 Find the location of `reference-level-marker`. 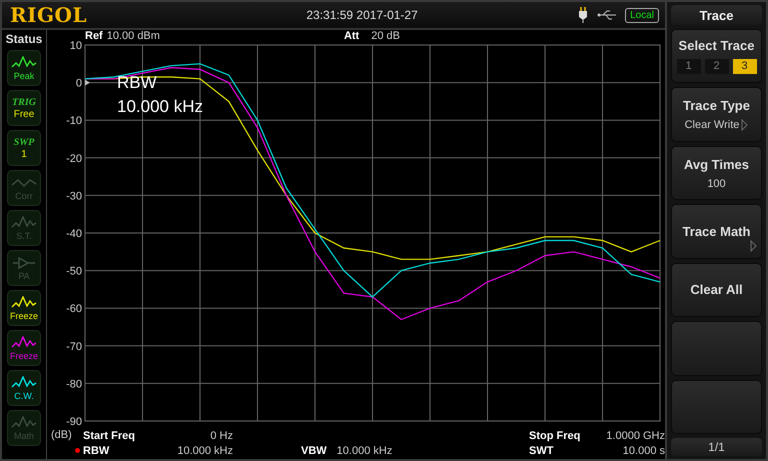

reference-level-marker is located at coordinates (87, 83).